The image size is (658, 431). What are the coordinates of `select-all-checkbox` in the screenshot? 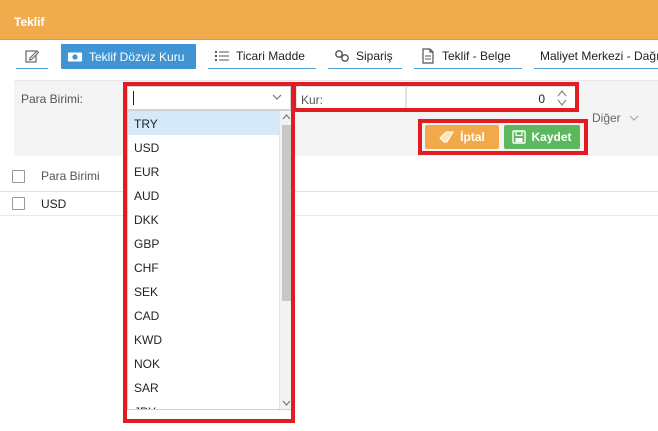 It's located at (18, 176).